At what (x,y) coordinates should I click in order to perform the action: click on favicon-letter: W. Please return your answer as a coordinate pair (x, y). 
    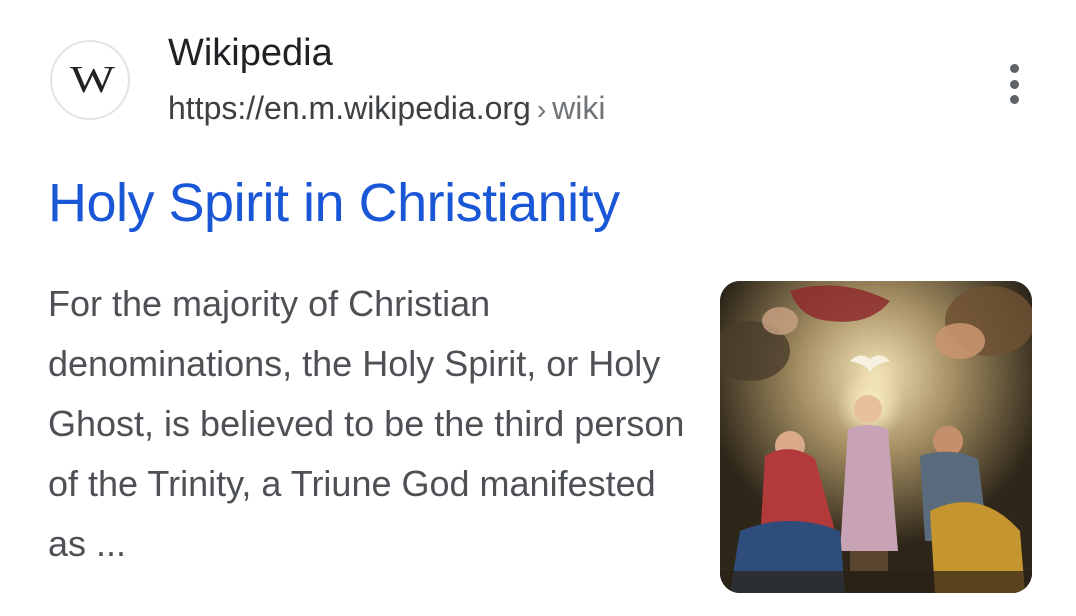
    Looking at the image, I should click on (92, 80).